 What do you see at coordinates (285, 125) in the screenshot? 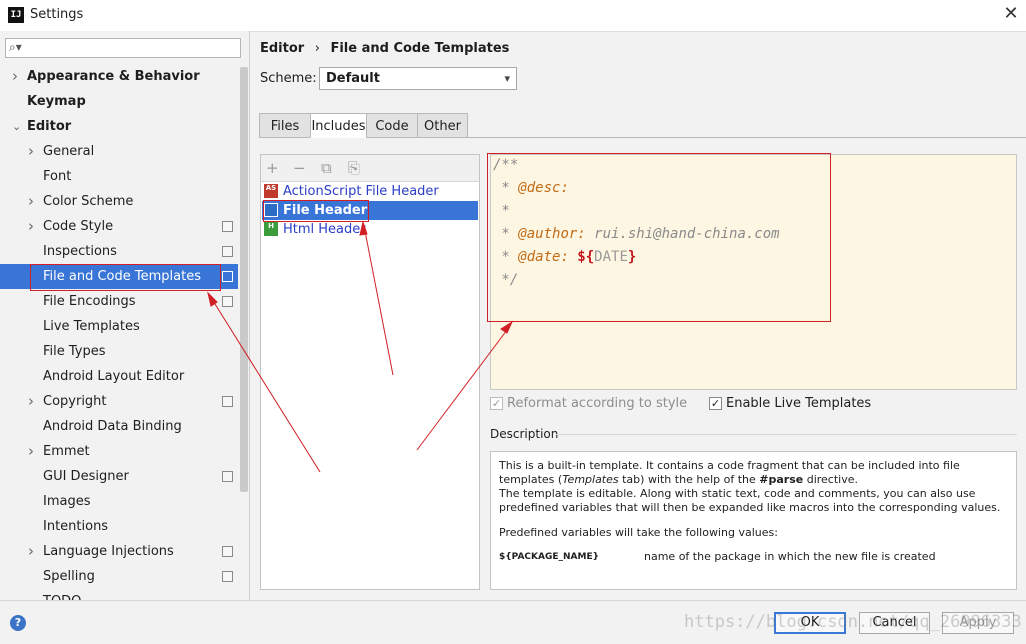
I see `tab-files: Files` at bounding box center [285, 125].